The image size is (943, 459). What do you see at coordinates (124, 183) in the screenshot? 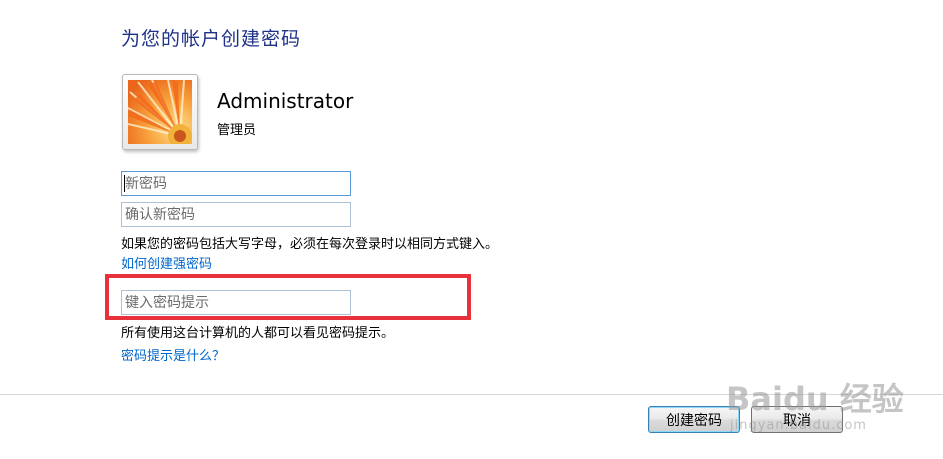
I see `text-caret` at bounding box center [124, 183].